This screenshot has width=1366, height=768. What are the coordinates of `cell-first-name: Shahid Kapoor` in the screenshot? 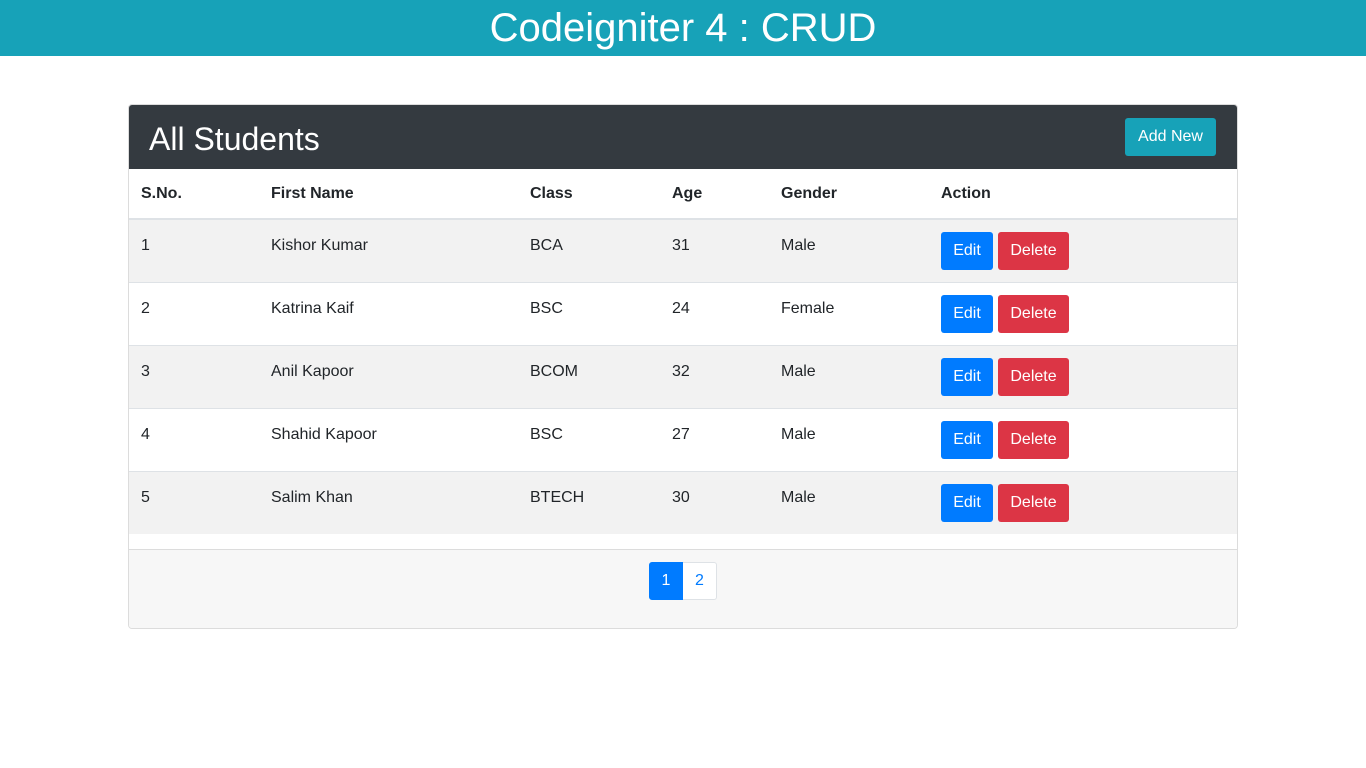 It's located at (388, 439).